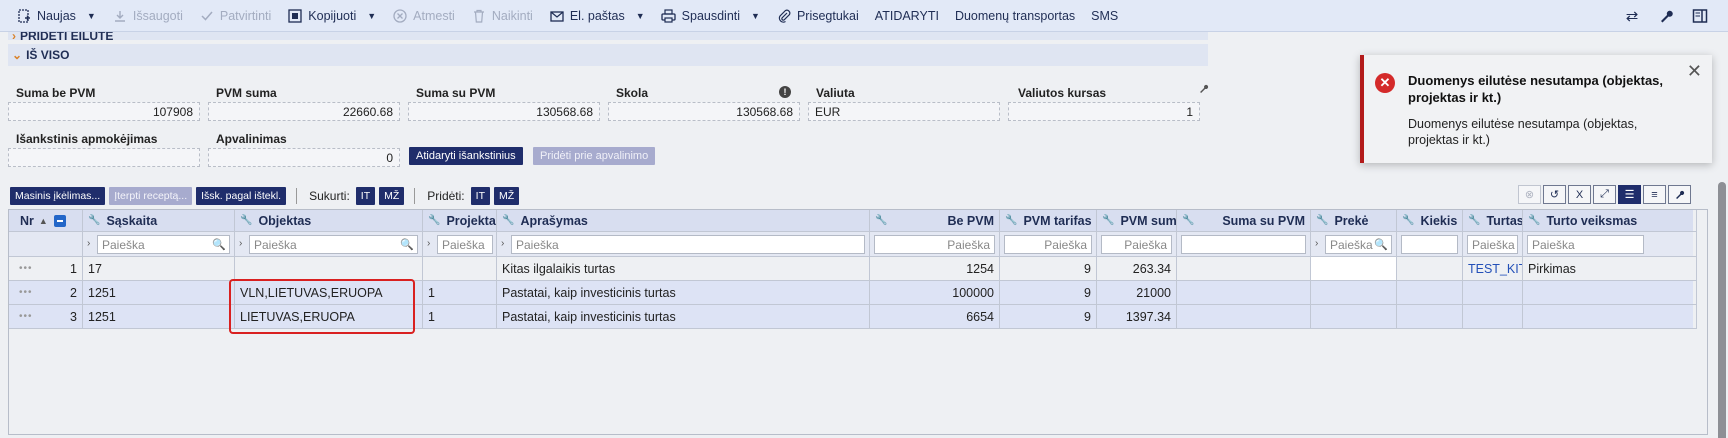 This screenshot has height=438, width=1728. I want to click on email-button: El. paštas ▼, so click(597, 16).